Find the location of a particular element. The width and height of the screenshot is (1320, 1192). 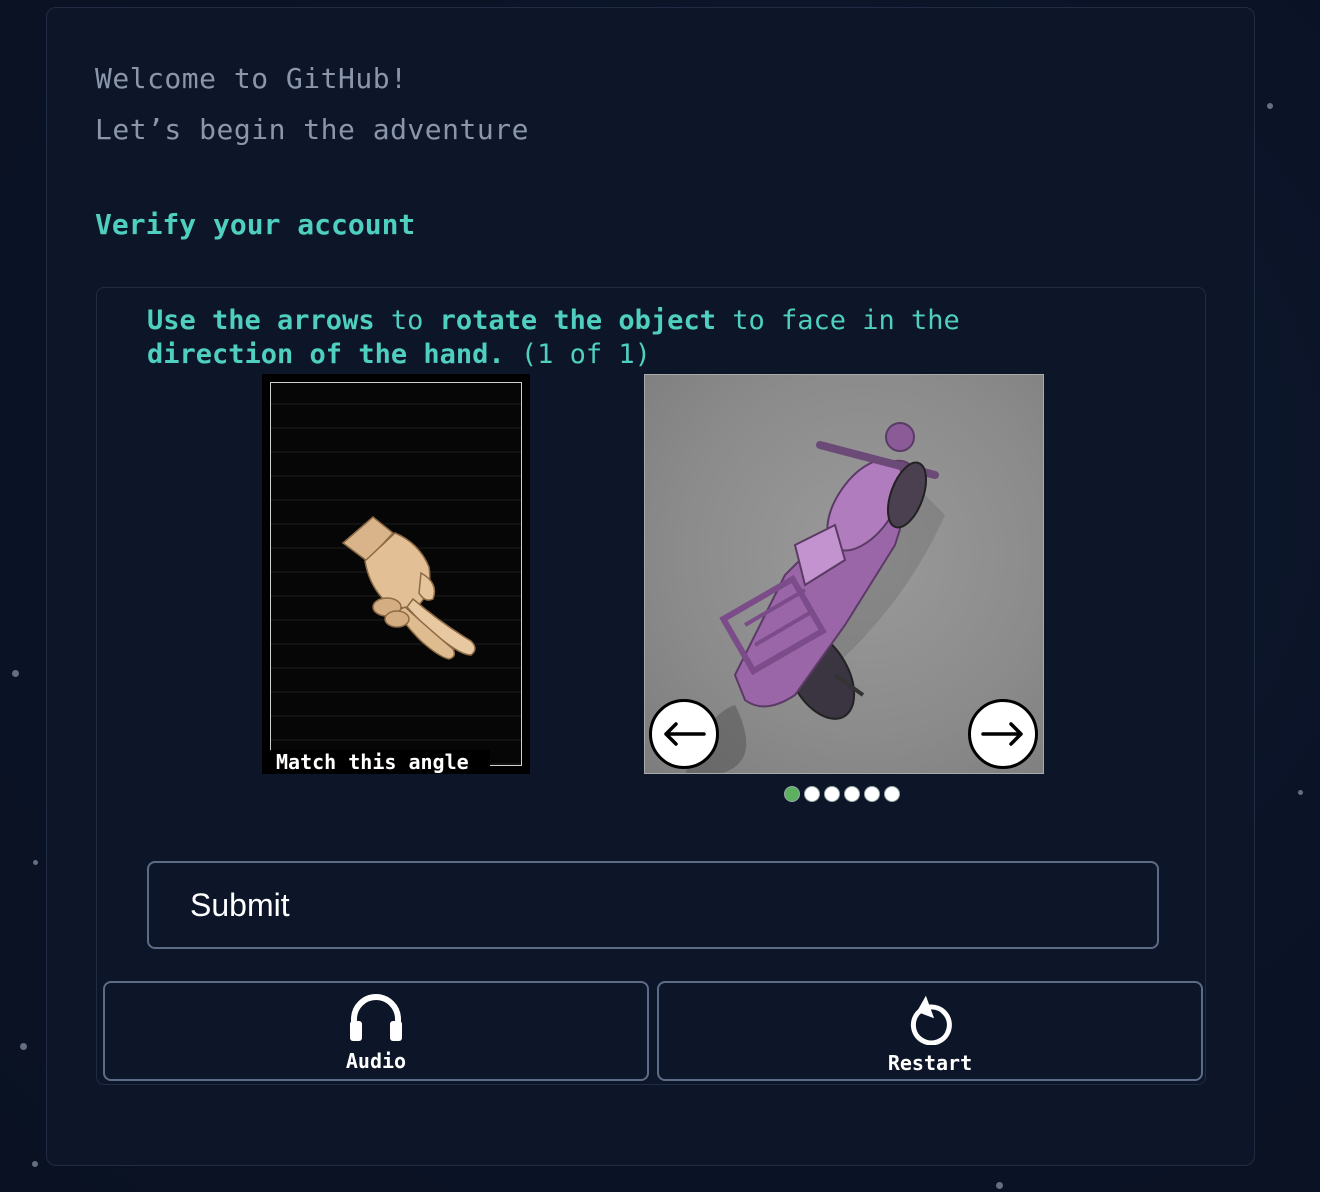

hand-picture is located at coordinates (396, 574).